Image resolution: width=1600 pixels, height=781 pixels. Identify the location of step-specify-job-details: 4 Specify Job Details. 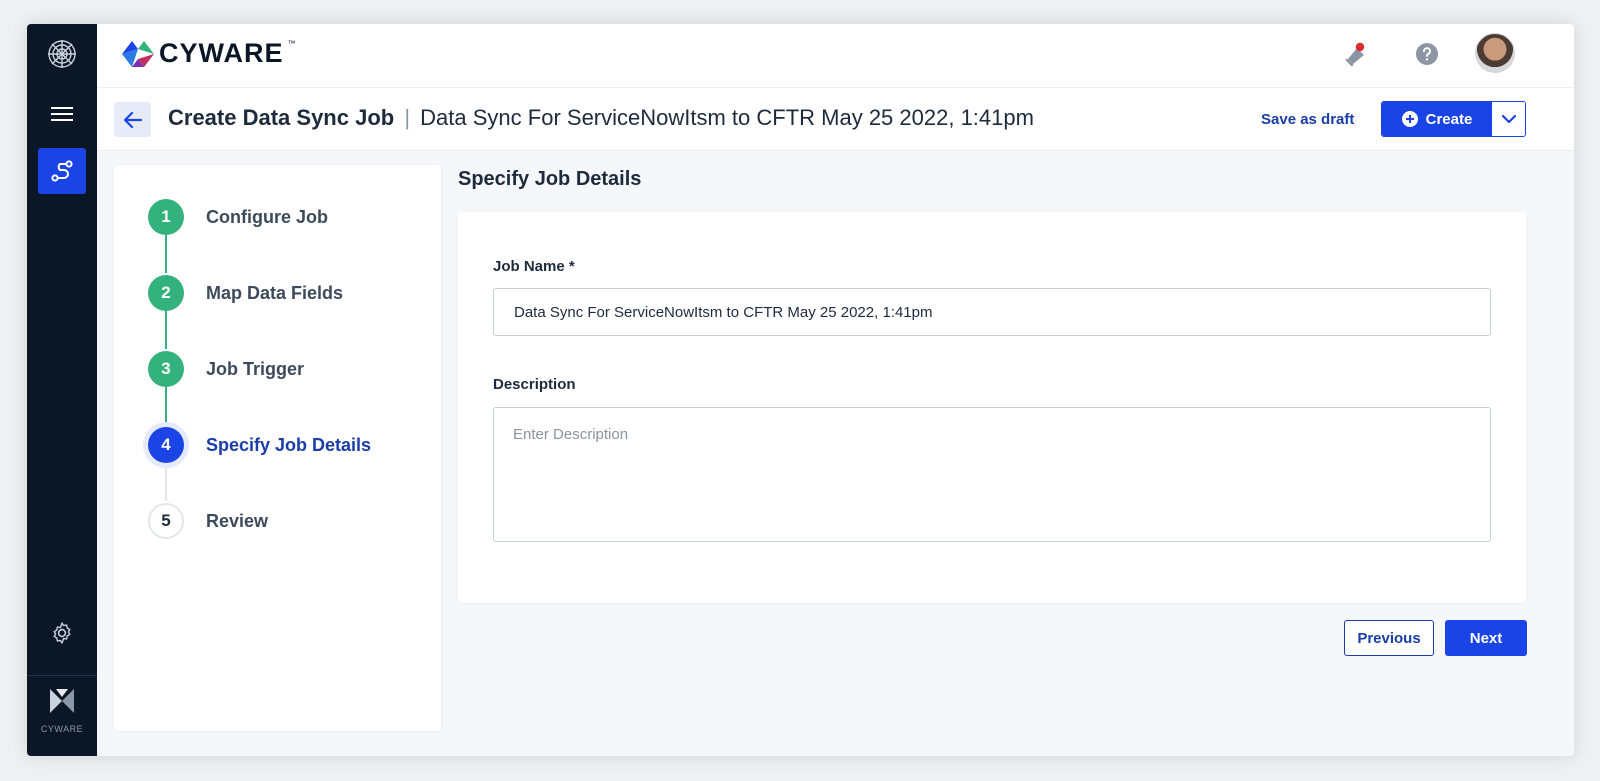
(259, 445).